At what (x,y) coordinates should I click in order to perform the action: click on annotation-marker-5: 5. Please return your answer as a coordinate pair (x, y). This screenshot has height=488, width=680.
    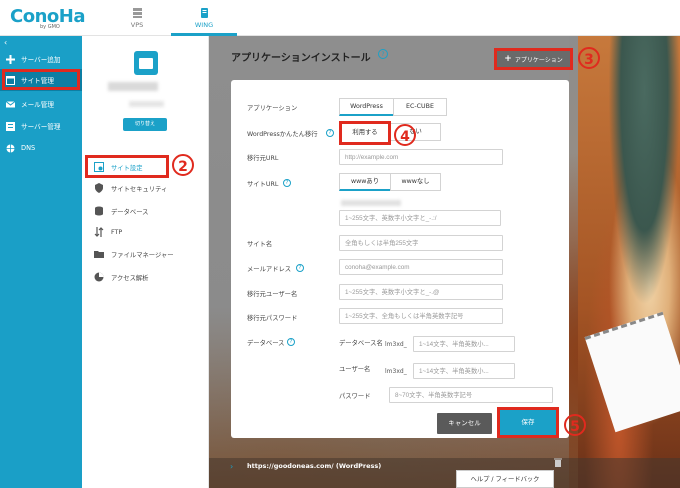
    Looking at the image, I should click on (575, 425).